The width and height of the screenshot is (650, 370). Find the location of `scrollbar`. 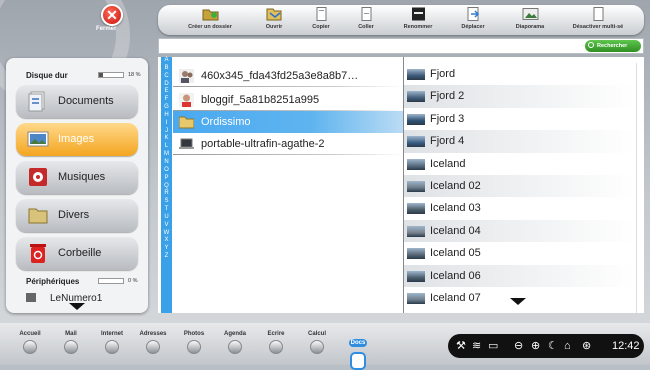

scrollbar is located at coordinates (640, 188).